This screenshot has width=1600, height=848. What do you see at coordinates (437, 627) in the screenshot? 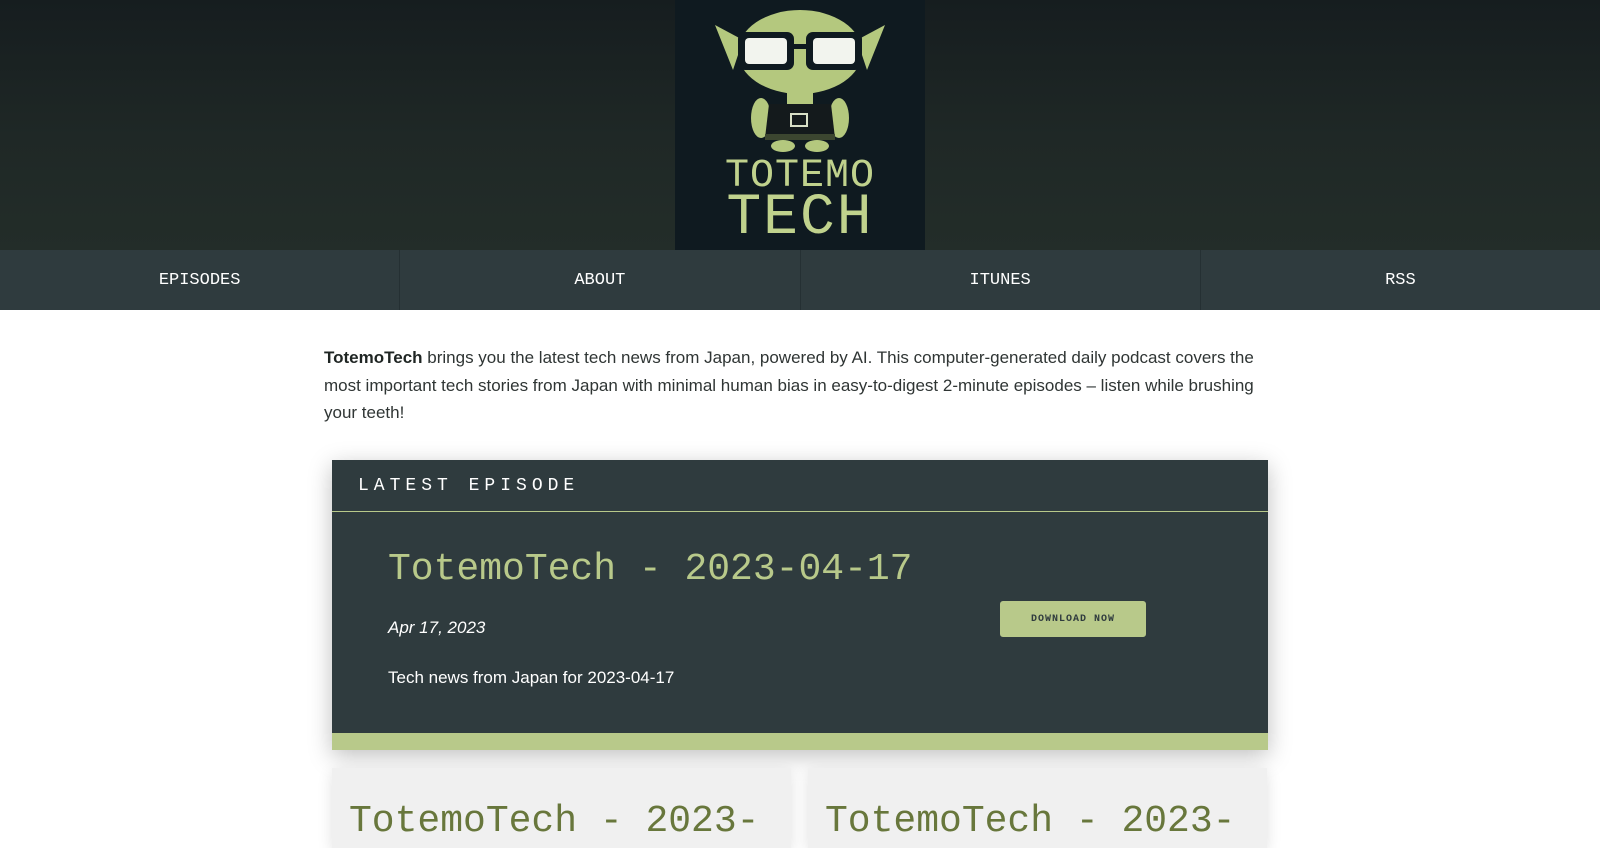
I see `latest-episode-date: Apr 17, 2023` at bounding box center [437, 627].